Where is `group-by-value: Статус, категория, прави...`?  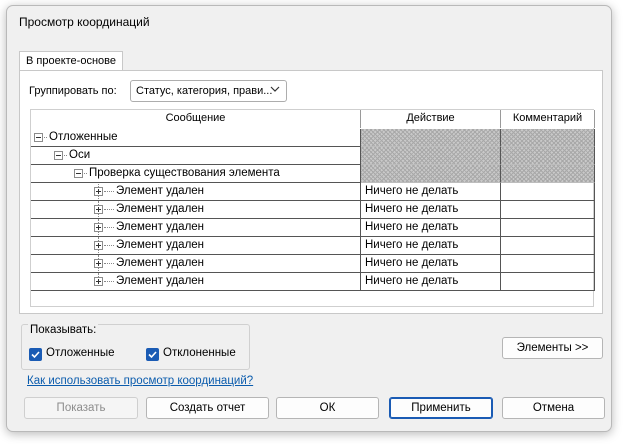
group-by-value: Статус, категория, прави... is located at coordinates (204, 91).